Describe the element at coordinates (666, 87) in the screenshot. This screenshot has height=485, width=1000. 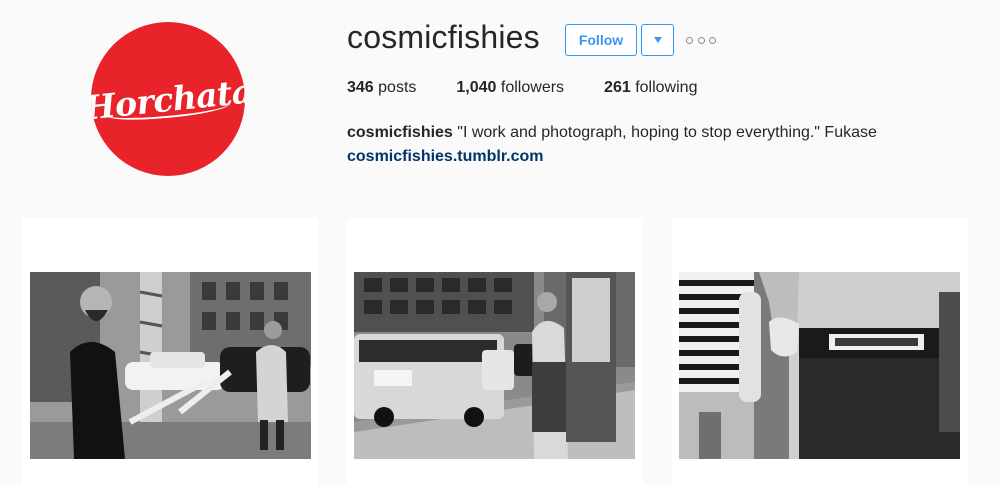
I see `following-label: following` at that location.